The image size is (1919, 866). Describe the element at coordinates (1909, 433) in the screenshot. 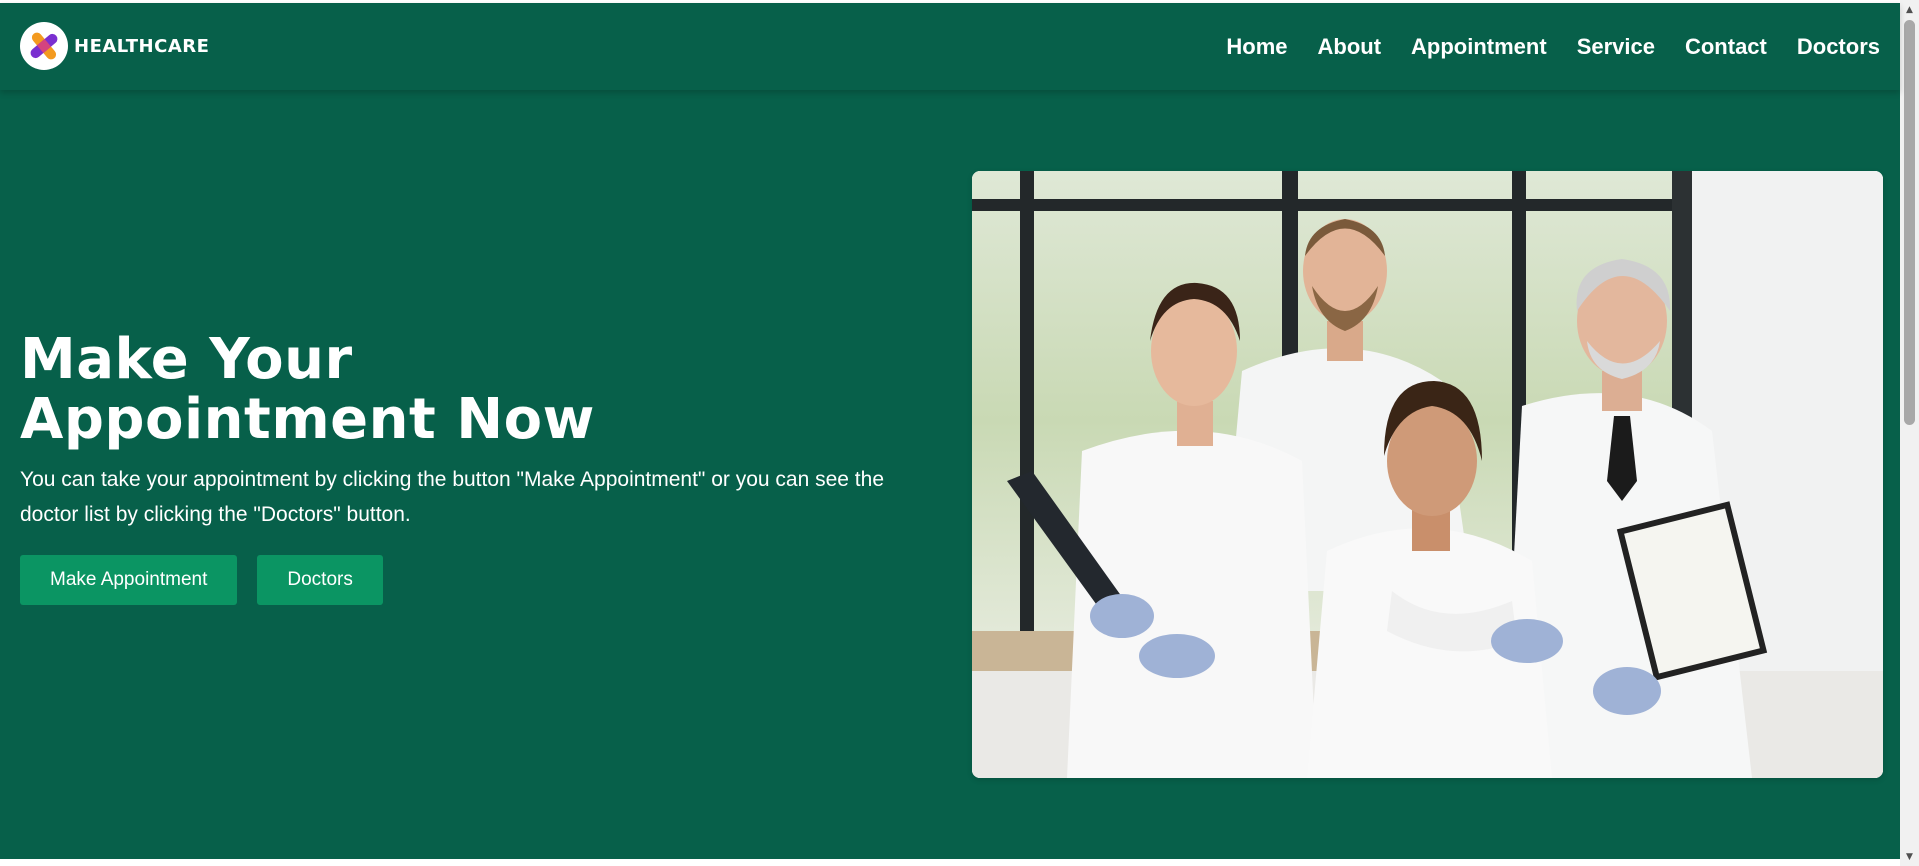

I see `page-scrollbar: ▲ ▼` at that location.